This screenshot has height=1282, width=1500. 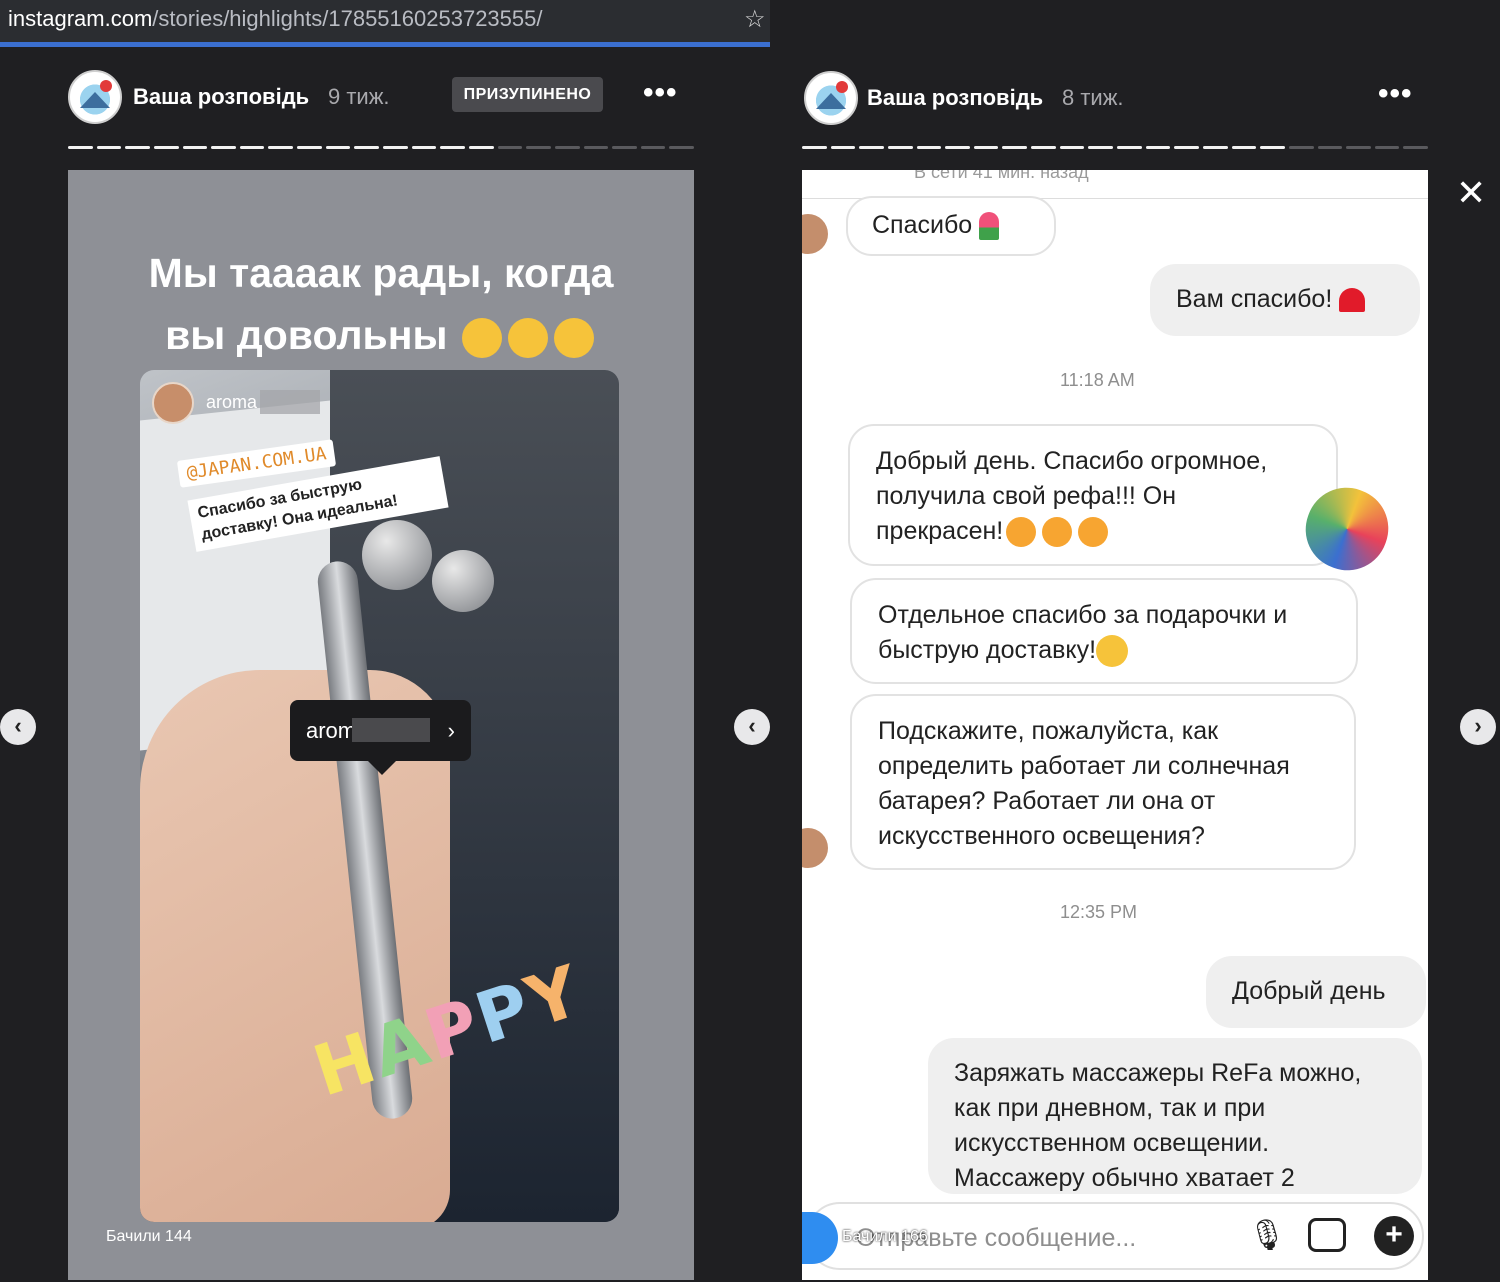 I want to click on story-time-right: 8 тиж., so click(x=1093, y=97).